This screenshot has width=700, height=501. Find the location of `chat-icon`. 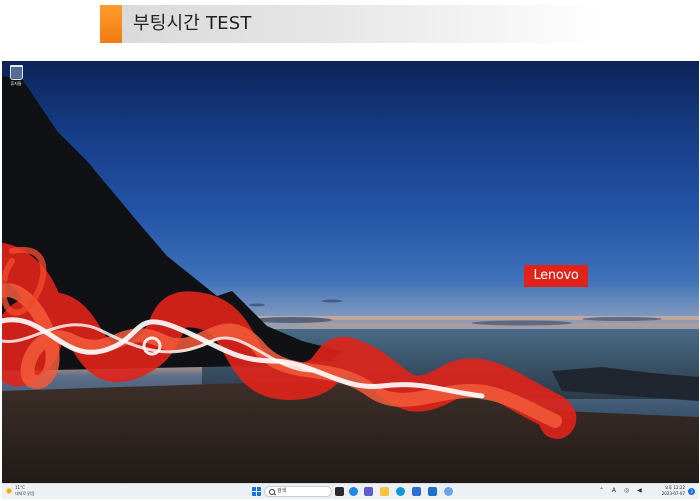

chat-icon is located at coordinates (368, 491).